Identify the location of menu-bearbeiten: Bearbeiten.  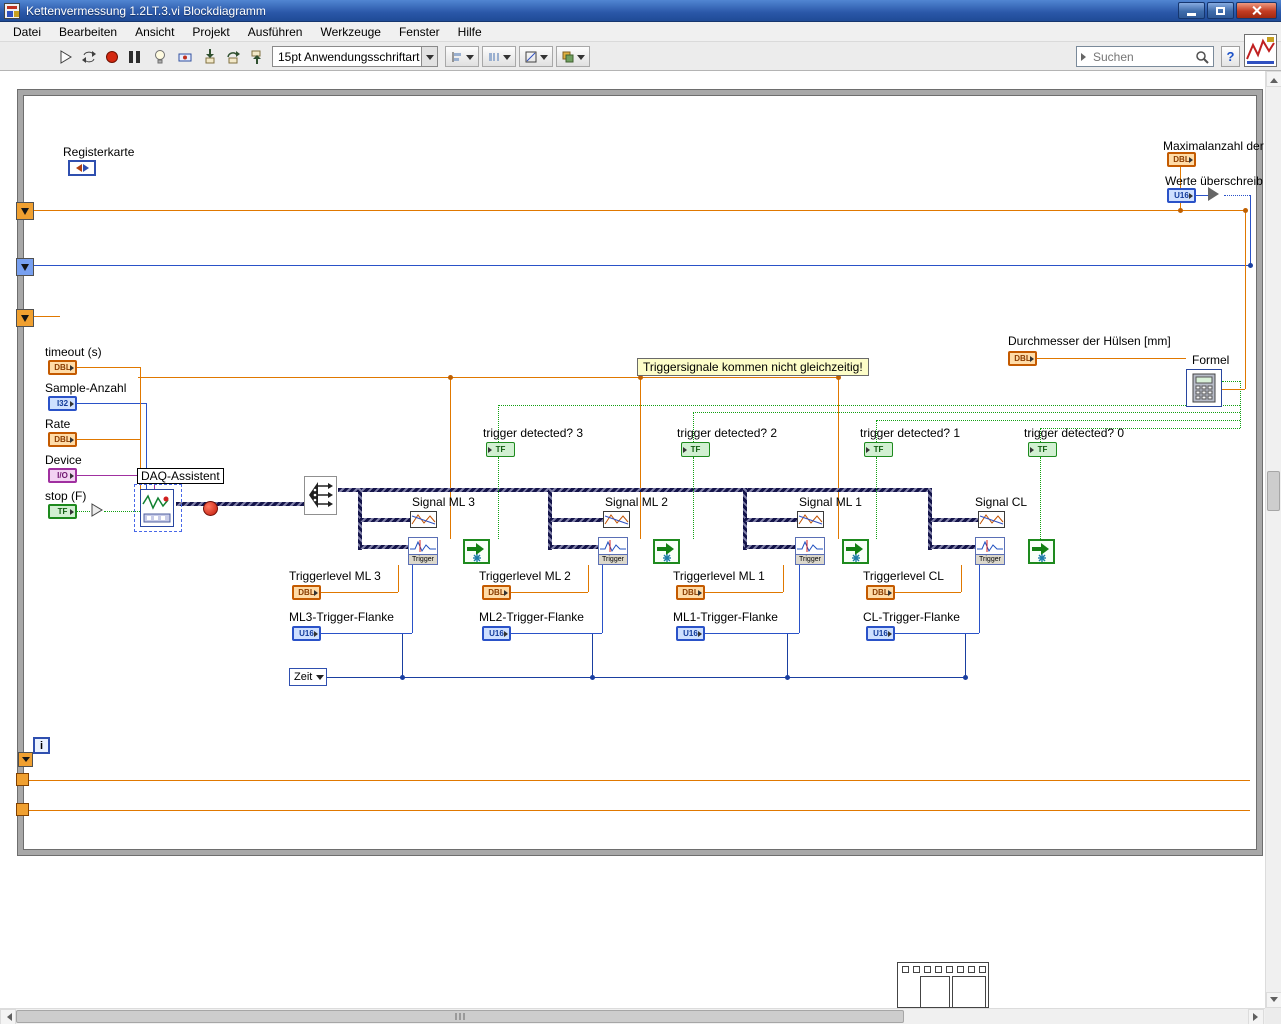
(88, 32).